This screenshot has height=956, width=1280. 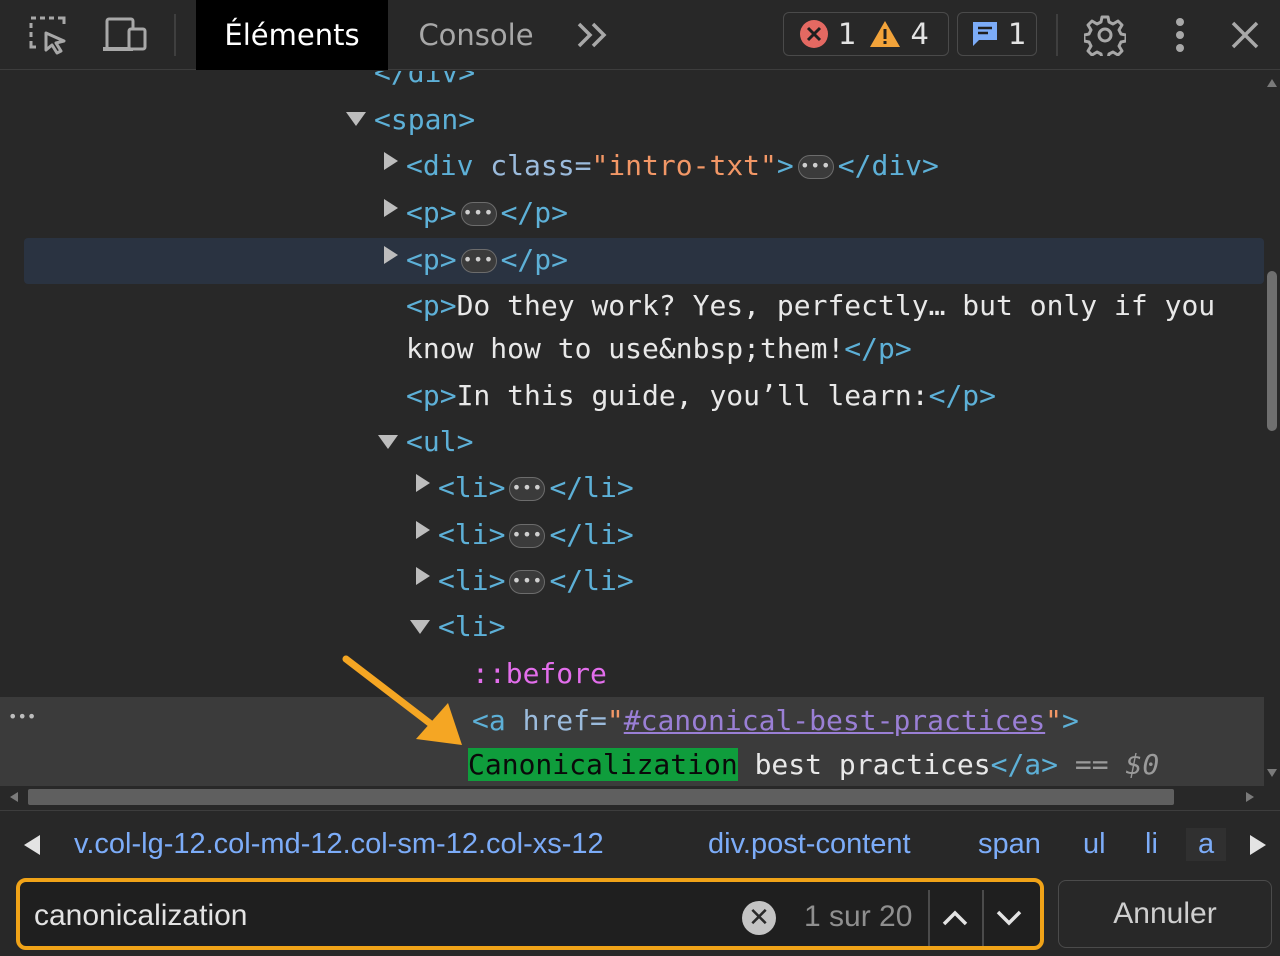 What do you see at coordinates (32, 845) in the screenshot?
I see `breadcrumb-left-arrow-icon` at bounding box center [32, 845].